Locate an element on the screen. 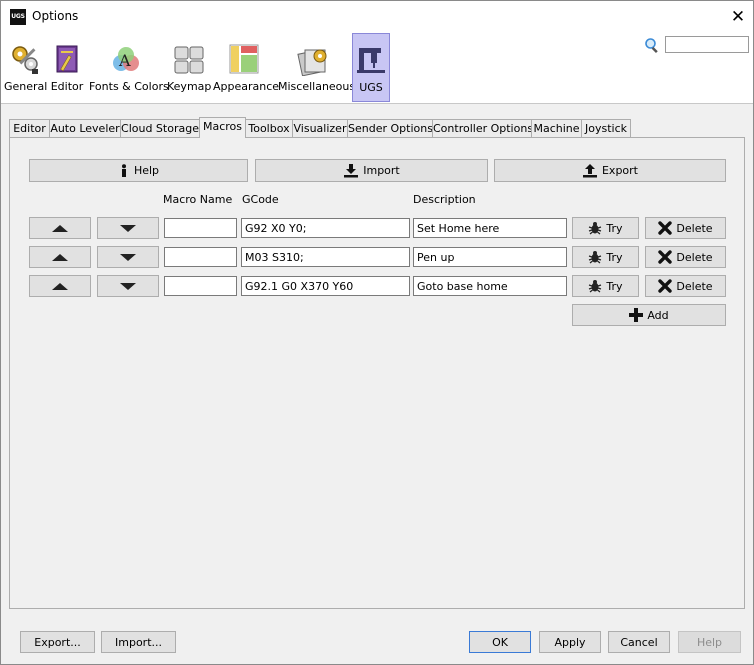 The width and height of the screenshot is (754, 665). export-button: Export is located at coordinates (610, 170).